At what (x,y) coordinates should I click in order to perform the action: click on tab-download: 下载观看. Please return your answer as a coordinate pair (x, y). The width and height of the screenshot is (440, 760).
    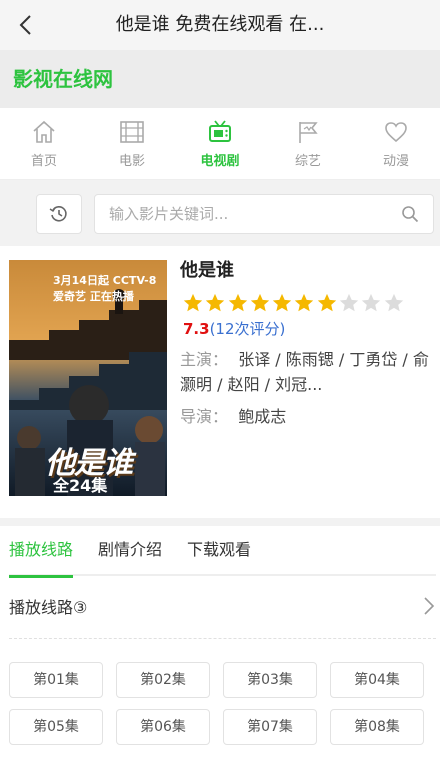
    Looking at the image, I should click on (219, 553).